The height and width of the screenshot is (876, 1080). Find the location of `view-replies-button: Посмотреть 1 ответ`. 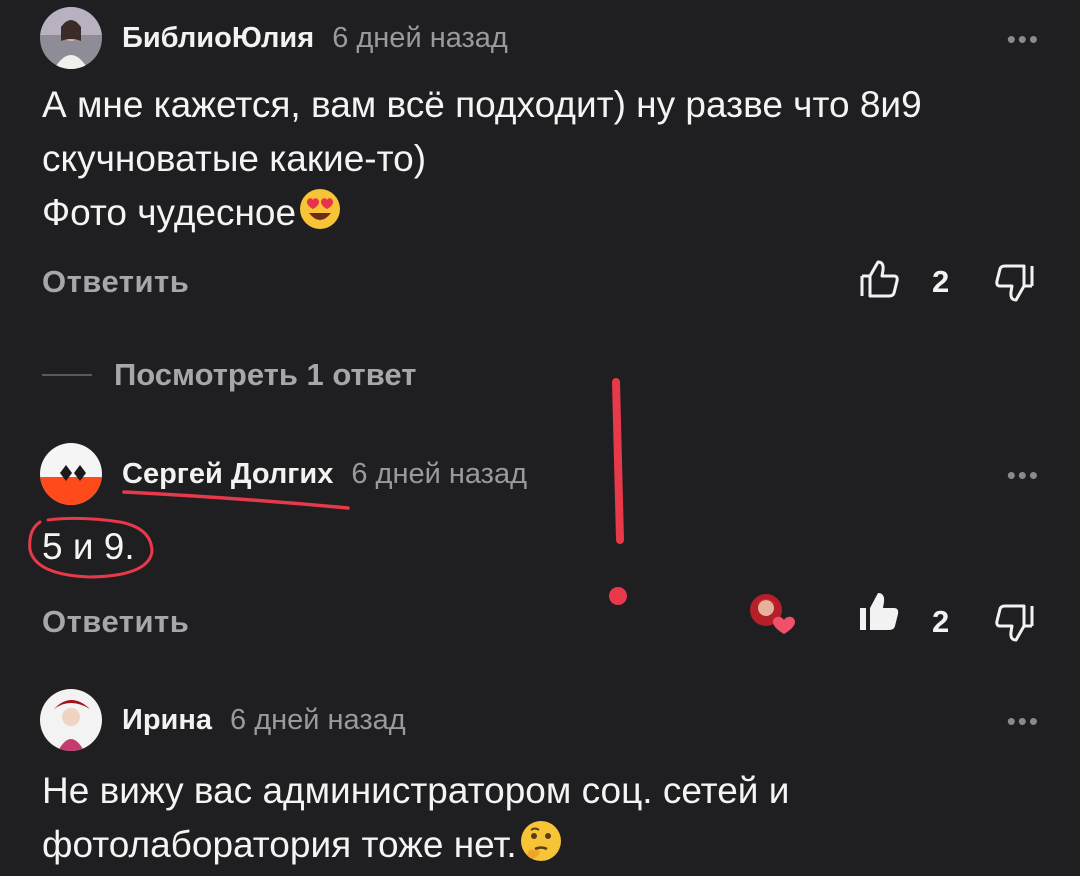

view-replies-button: Посмотреть 1 ответ is located at coordinates (229, 375).